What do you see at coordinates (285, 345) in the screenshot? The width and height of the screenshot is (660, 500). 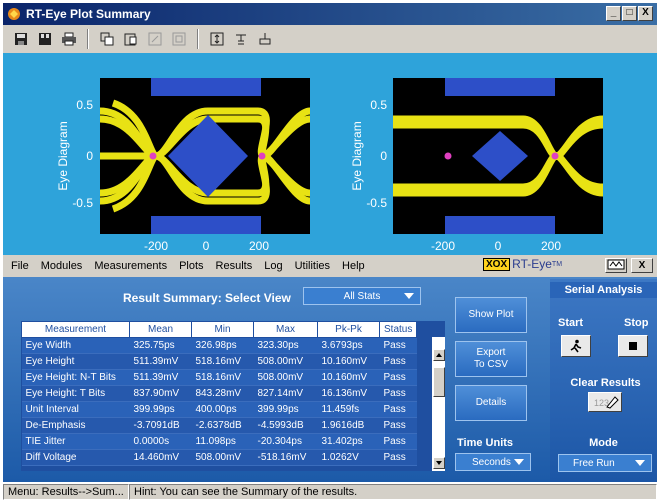 I see `cell-max: 323.30ps` at bounding box center [285, 345].